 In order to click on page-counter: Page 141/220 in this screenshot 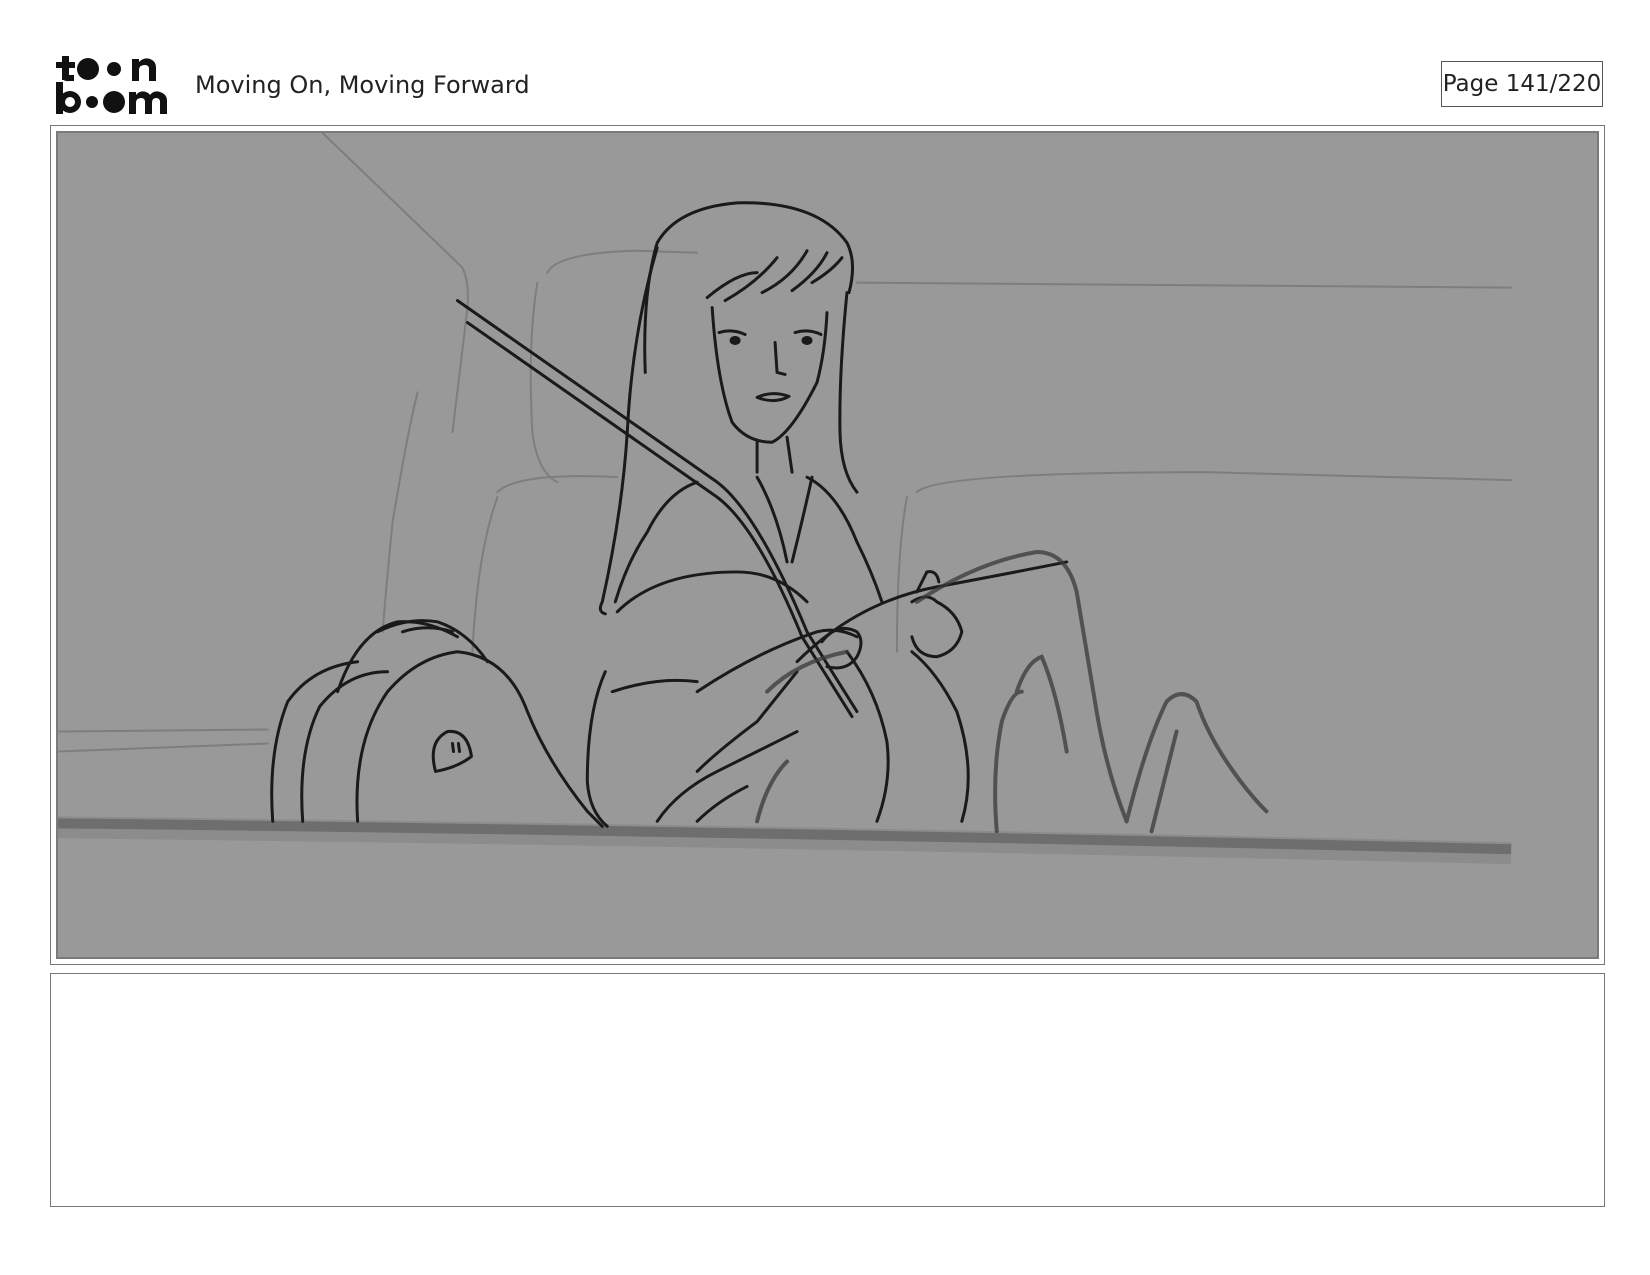, I will do `click(1522, 84)`.